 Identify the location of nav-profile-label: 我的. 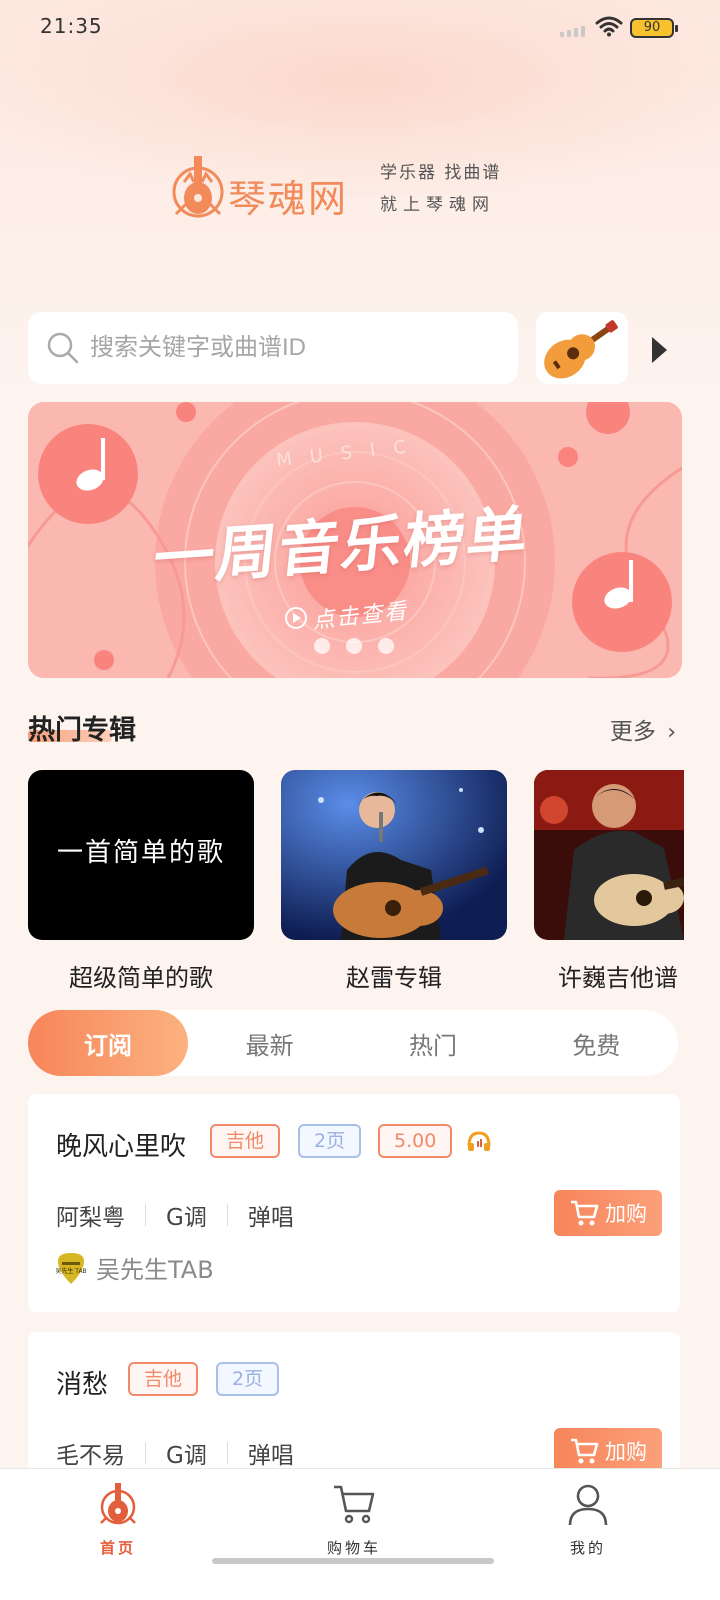
(587, 1548).